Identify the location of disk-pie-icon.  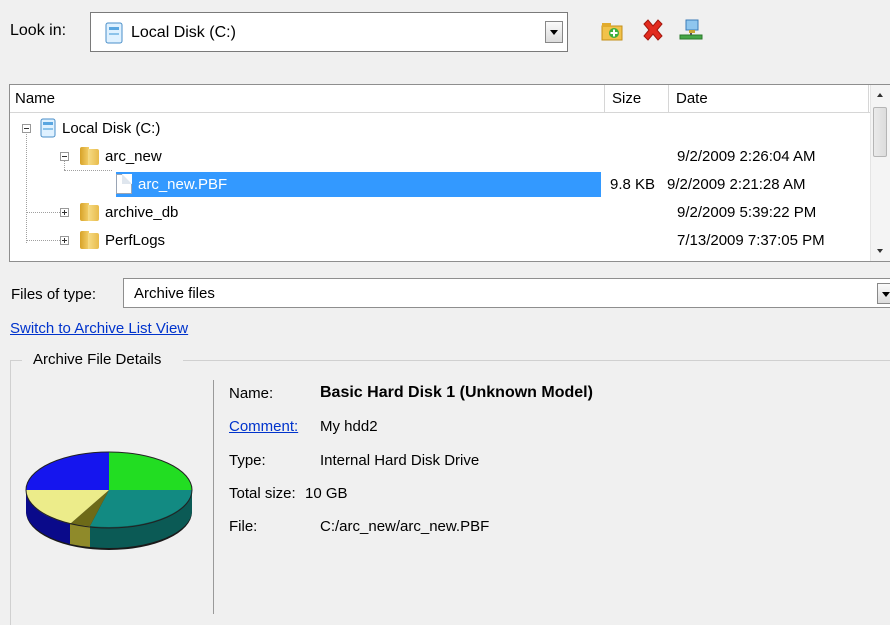
(109, 500).